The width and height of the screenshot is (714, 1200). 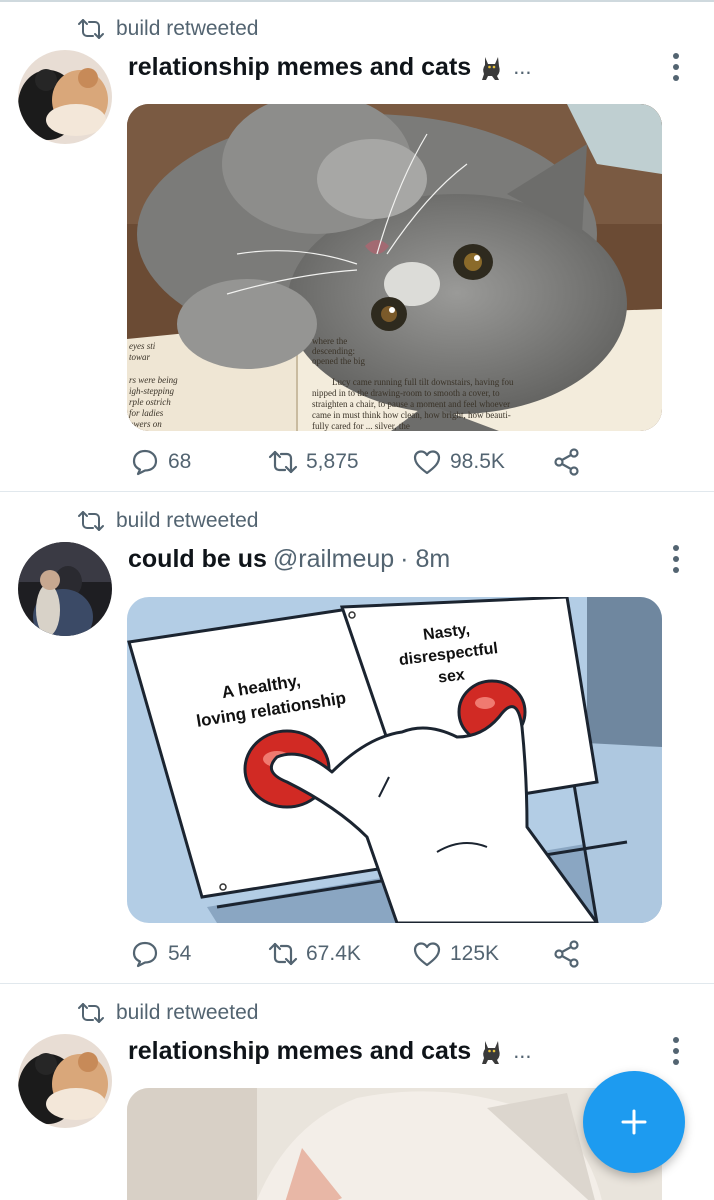 What do you see at coordinates (180, 953) in the screenshot?
I see `reply-count: 54` at bounding box center [180, 953].